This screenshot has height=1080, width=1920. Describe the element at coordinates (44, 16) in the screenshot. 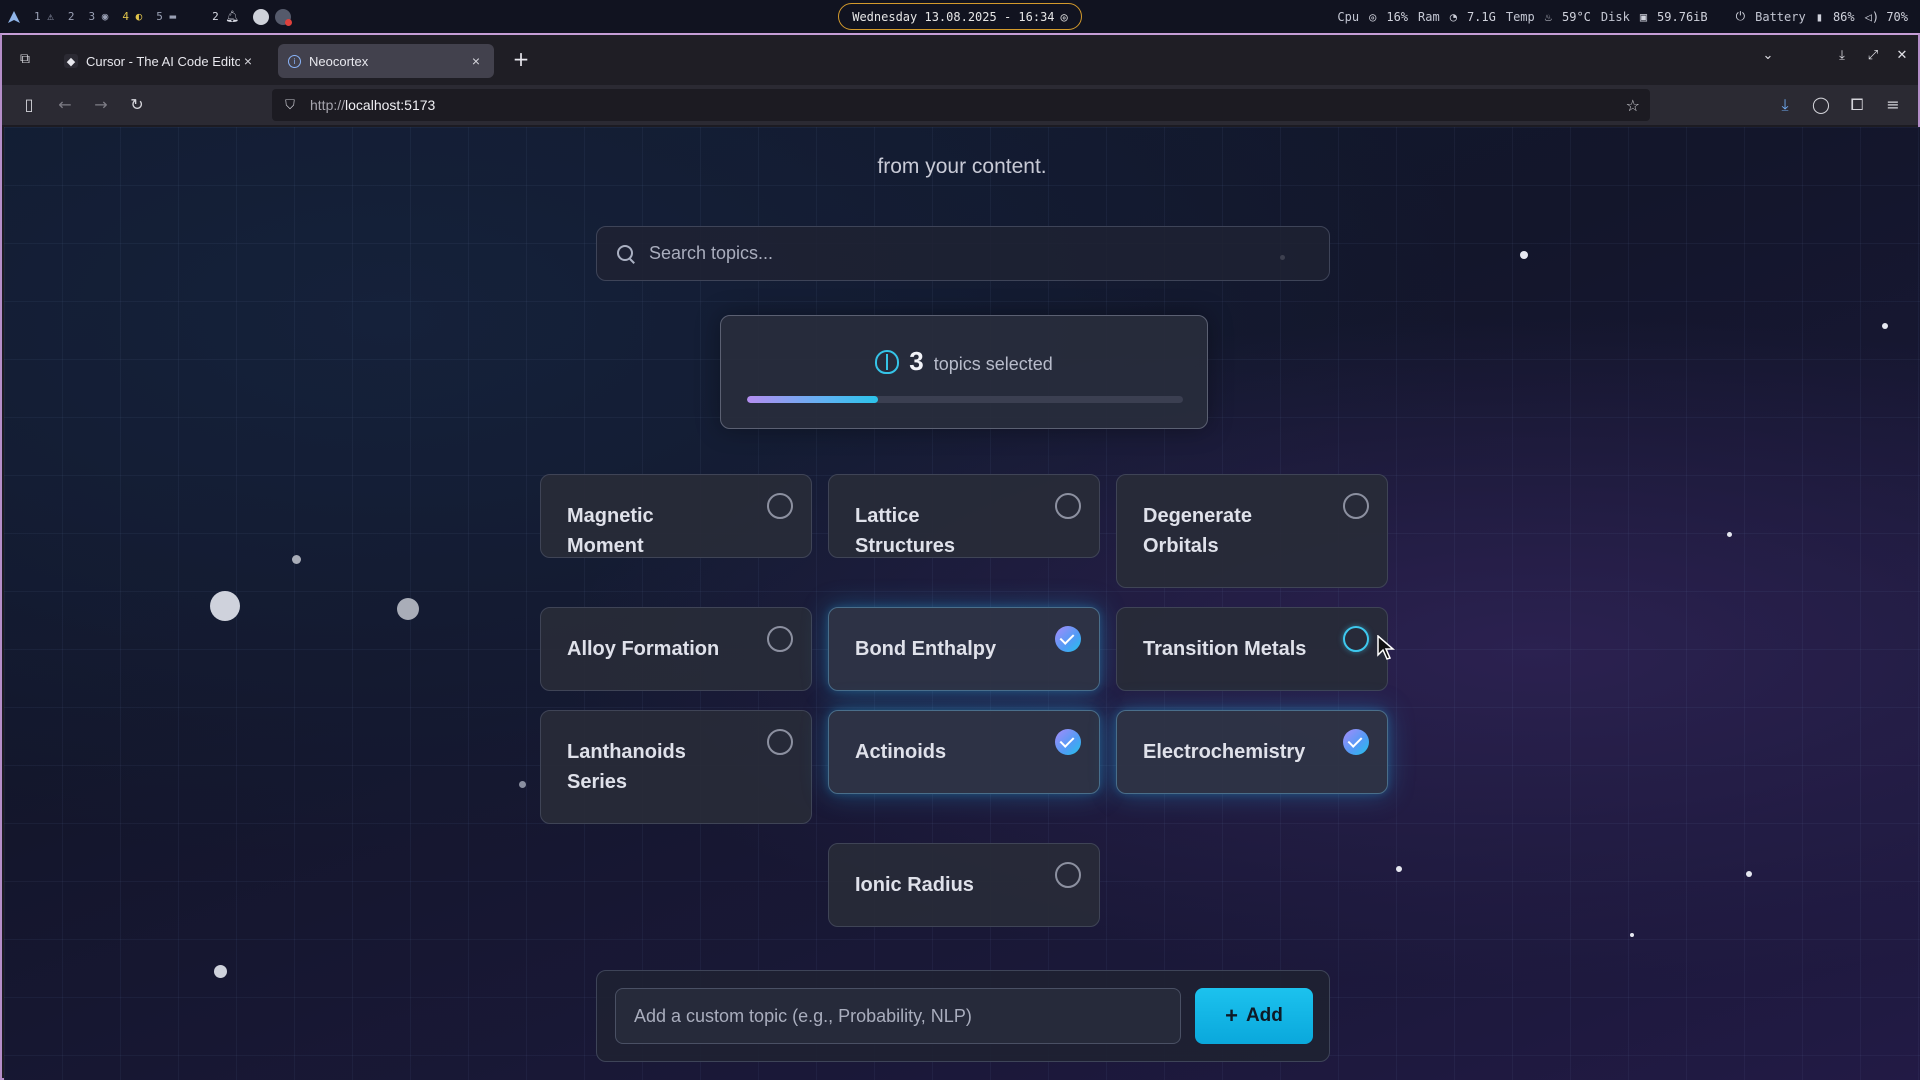

I see `workspace-1: 1 ⚠` at that location.